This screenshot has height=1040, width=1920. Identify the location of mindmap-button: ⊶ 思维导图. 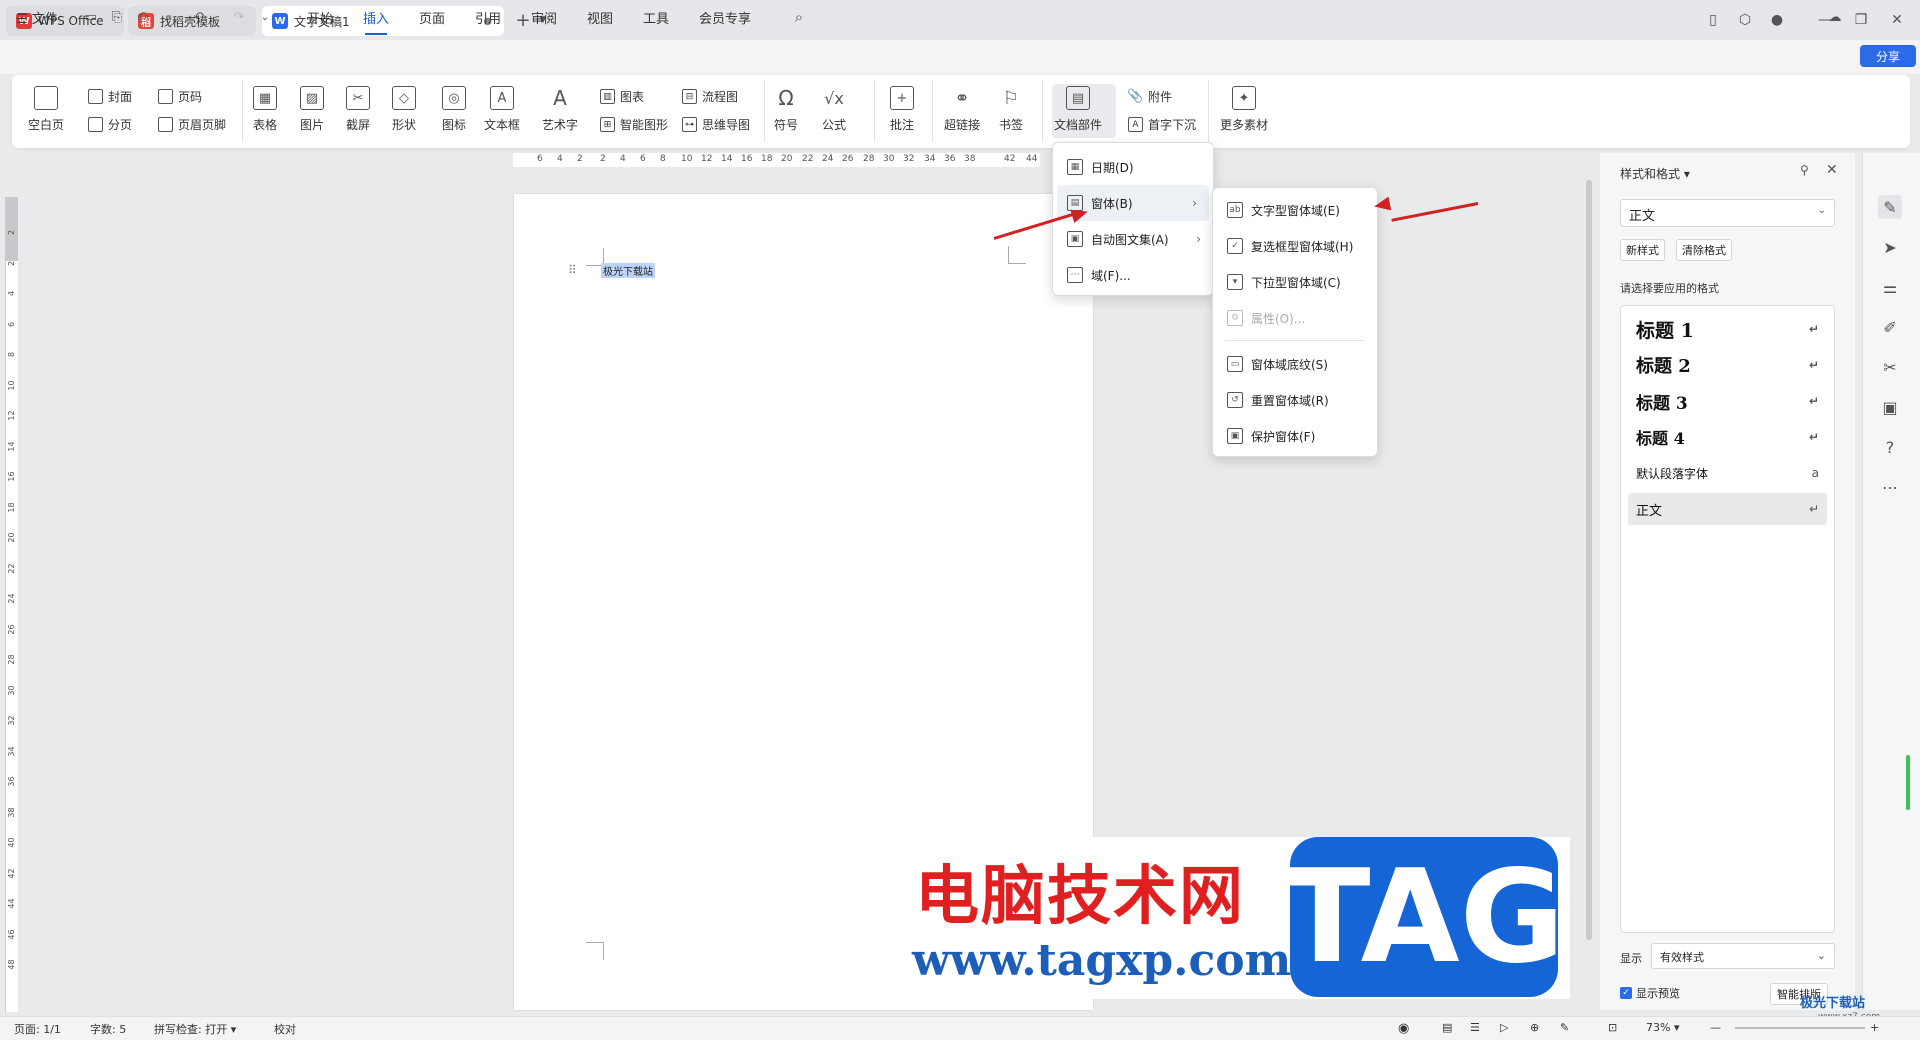
(716, 124).